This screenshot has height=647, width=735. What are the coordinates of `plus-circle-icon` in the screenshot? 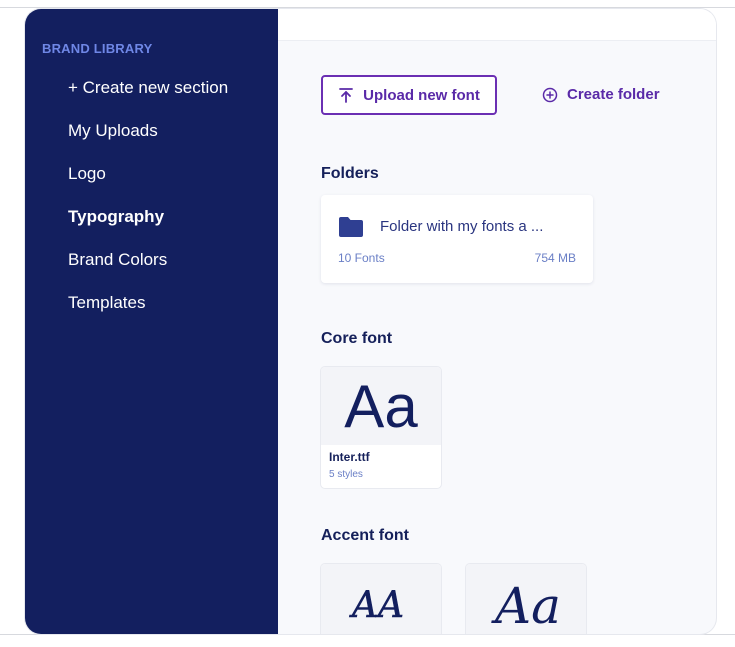 It's located at (550, 94).